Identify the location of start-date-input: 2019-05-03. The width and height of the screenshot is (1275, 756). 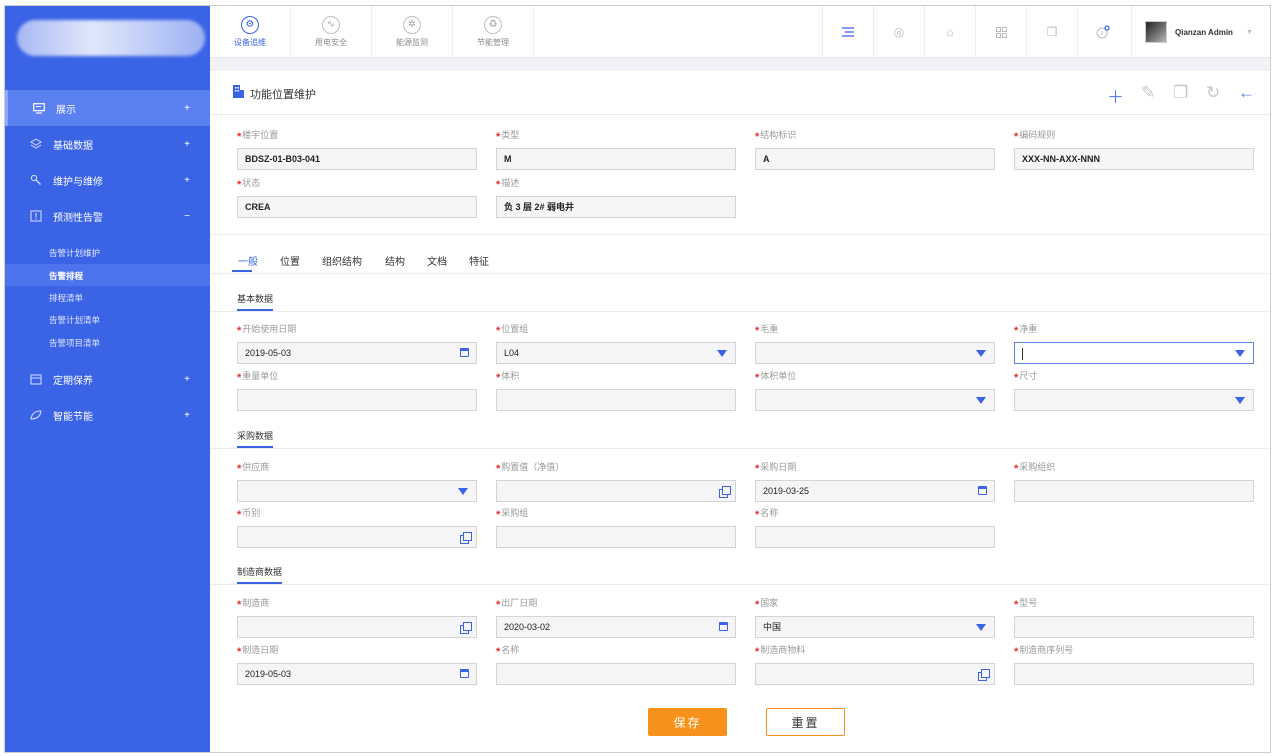
(357, 353).